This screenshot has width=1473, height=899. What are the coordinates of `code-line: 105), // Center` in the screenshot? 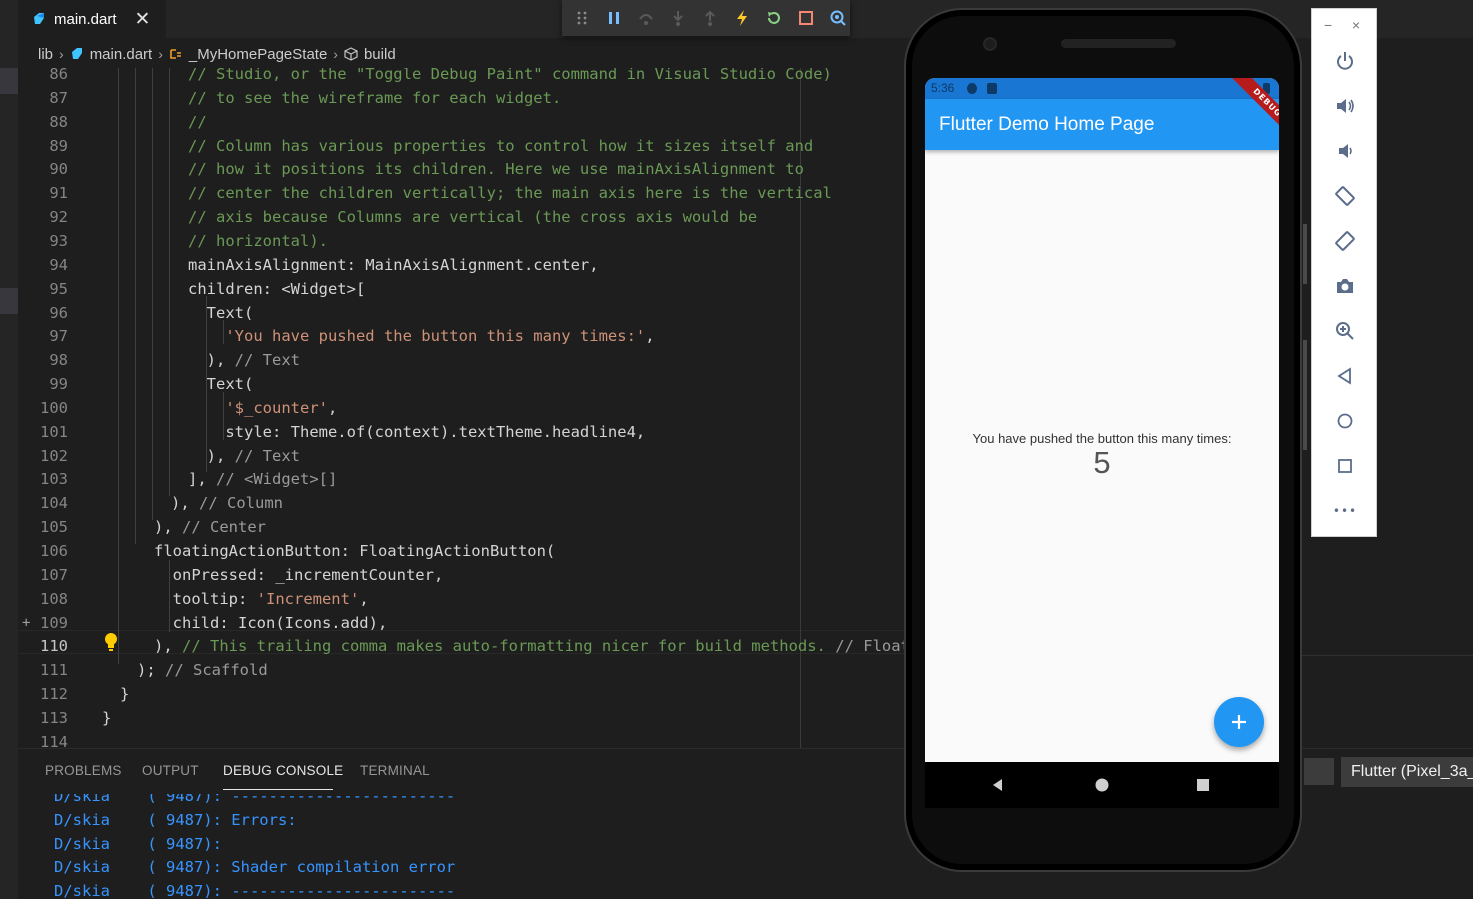 It's located at (461, 527).